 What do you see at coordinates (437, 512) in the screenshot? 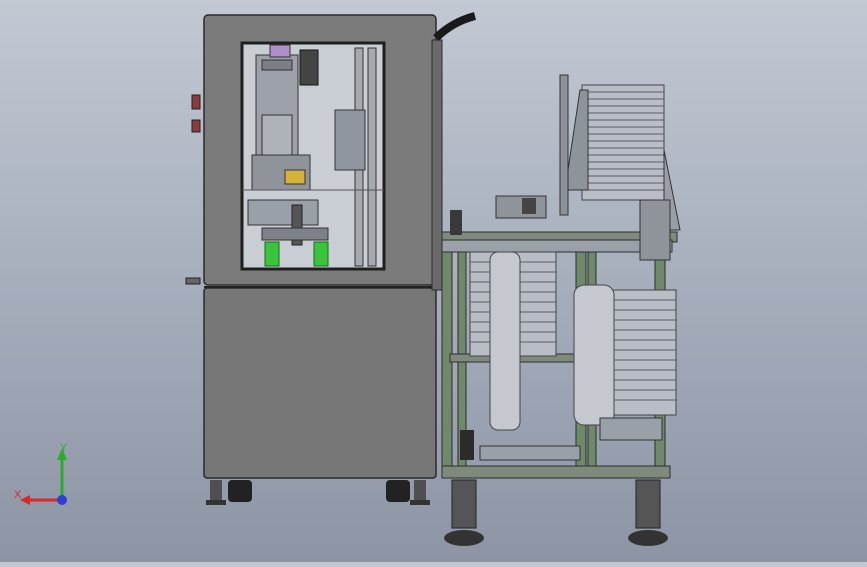
I see `leveling-feet` at bounding box center [437, 512].